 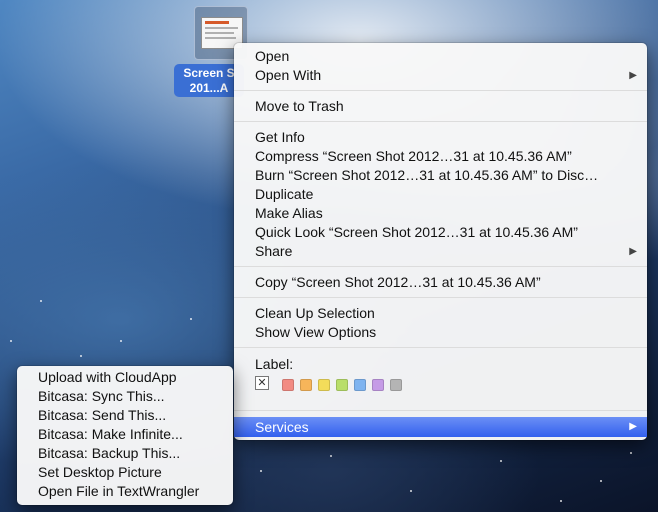 What do you see at coordinates (440, 313) in the screenshot?
I see `menu-item-clean-up-selection: Clean Up Selection` at bounding box center [440, 313].